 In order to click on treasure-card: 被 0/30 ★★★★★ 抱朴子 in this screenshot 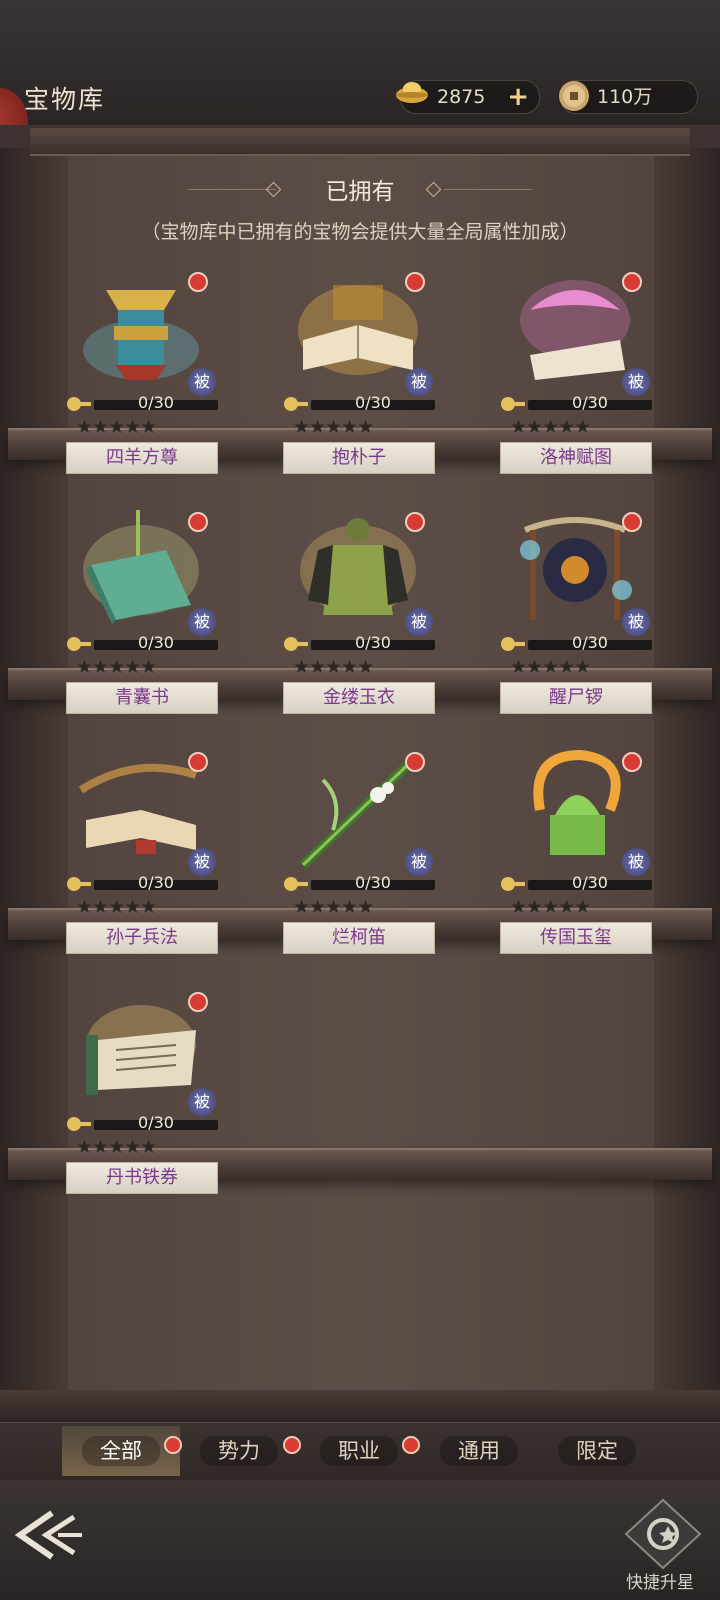, I will do `click(373, 385)`.